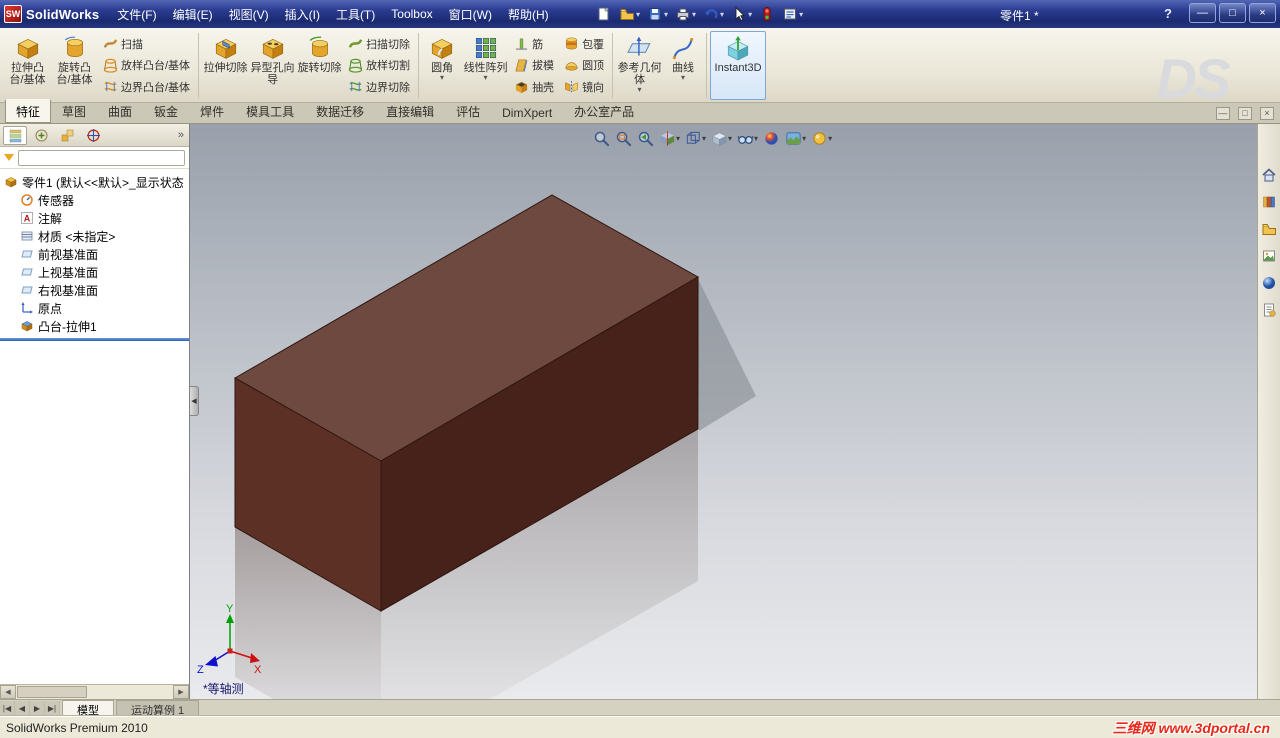 This screenshot has height=738, width=1280. I want to click on extrude-boss-button: 拉伸凸台/基体, so click(27, 65).